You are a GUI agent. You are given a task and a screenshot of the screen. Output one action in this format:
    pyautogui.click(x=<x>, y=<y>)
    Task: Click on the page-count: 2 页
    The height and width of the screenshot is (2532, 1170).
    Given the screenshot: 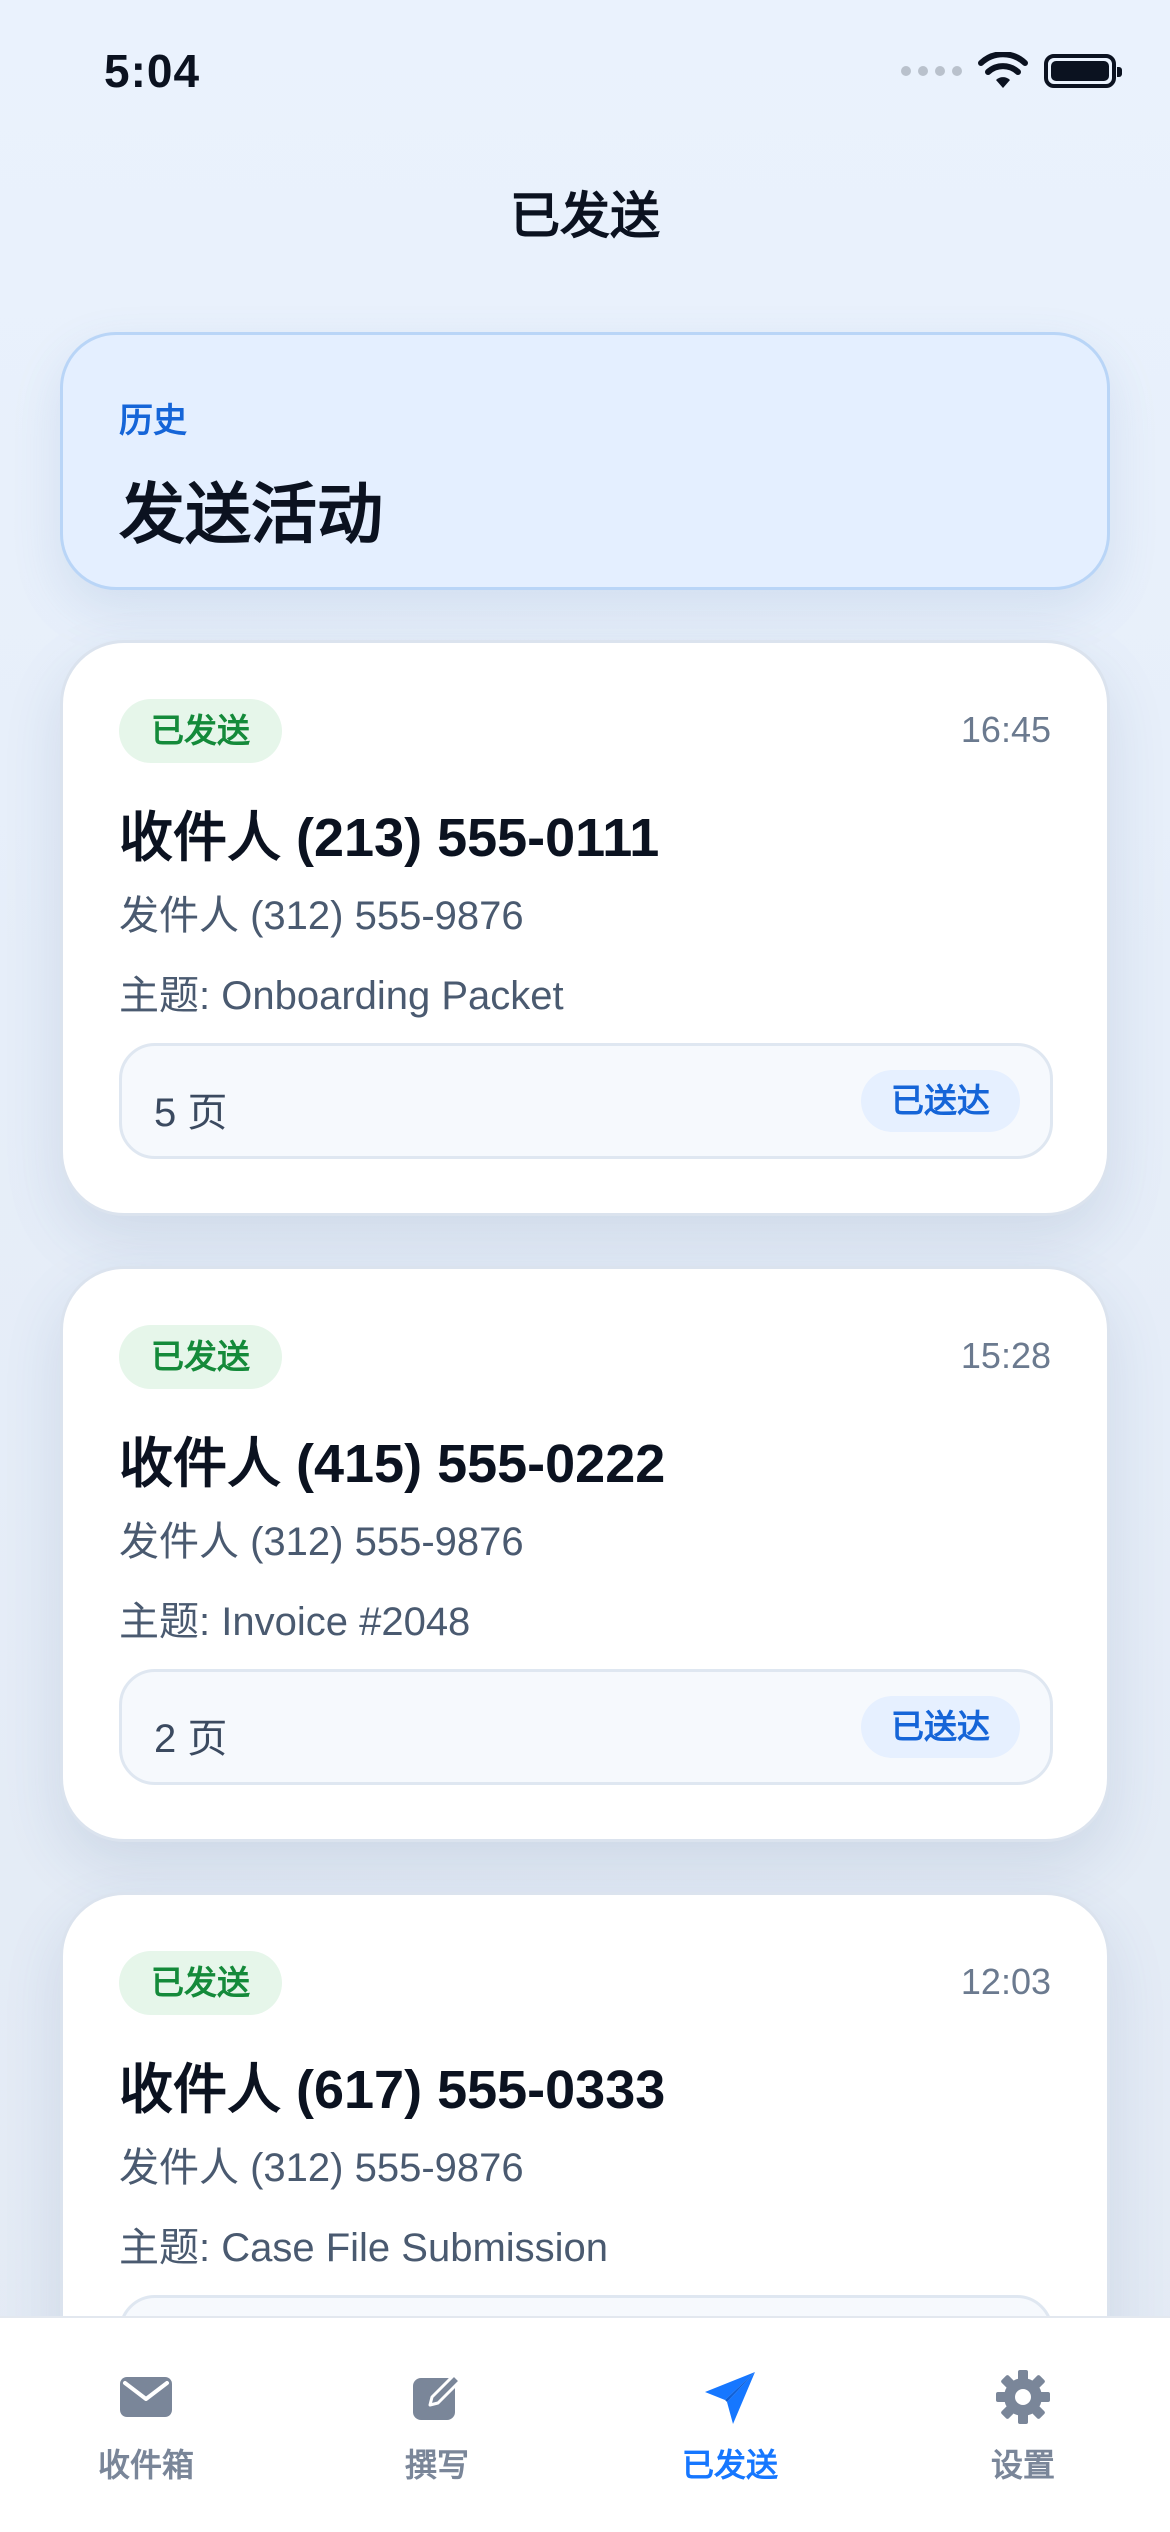 What is the action you would take?
    pyautogui.click(x=191, y=1739)
    